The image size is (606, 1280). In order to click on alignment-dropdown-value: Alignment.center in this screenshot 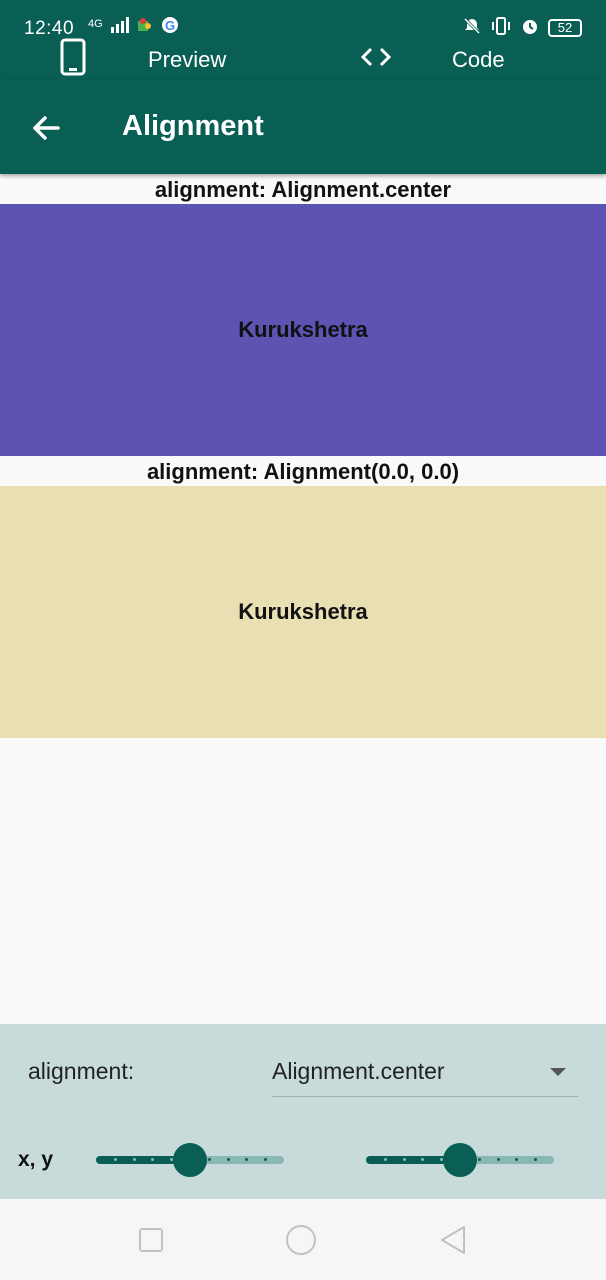, I will do `click(358, 1071)`.